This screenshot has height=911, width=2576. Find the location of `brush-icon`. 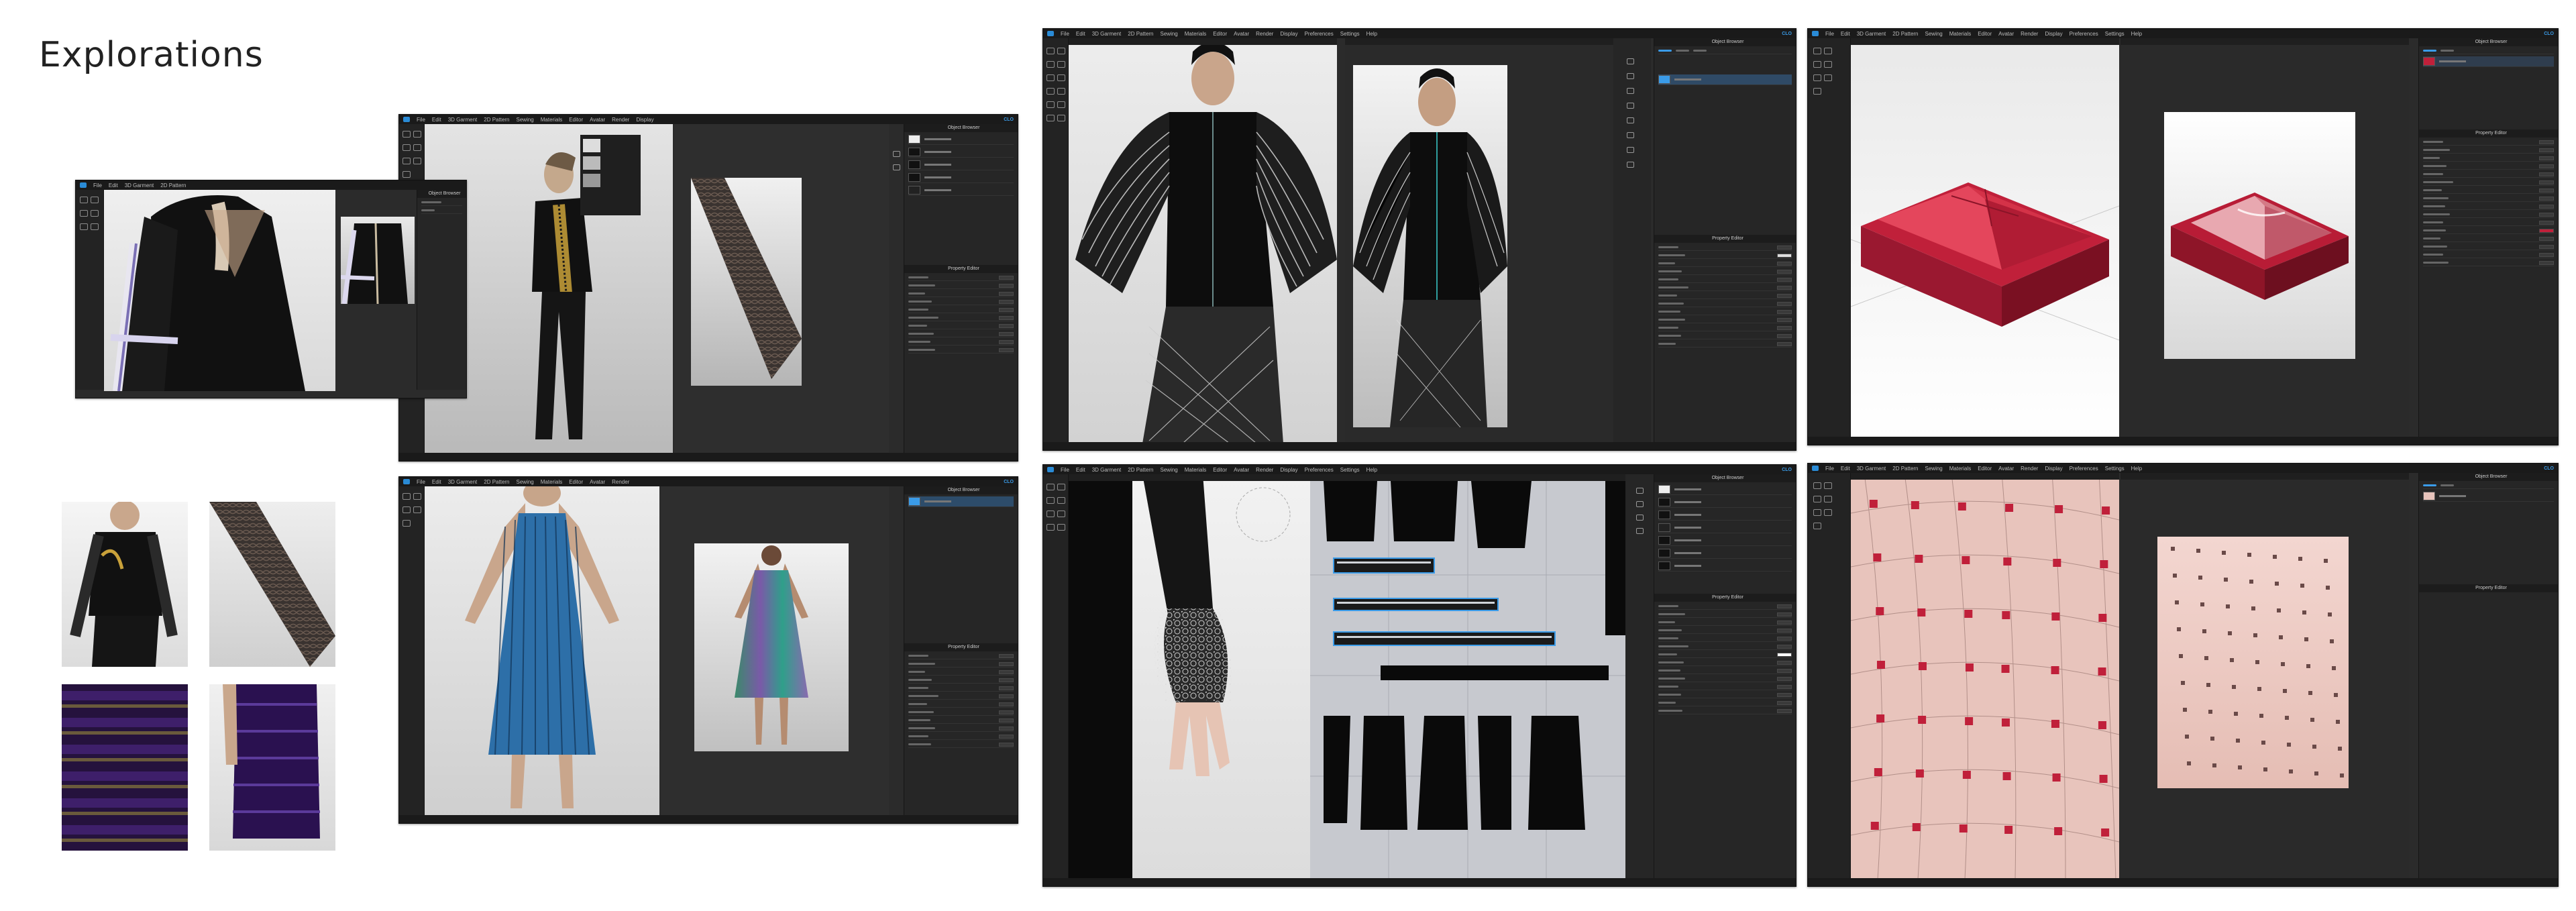

brush-icon is located at coordinates (1050, 77).